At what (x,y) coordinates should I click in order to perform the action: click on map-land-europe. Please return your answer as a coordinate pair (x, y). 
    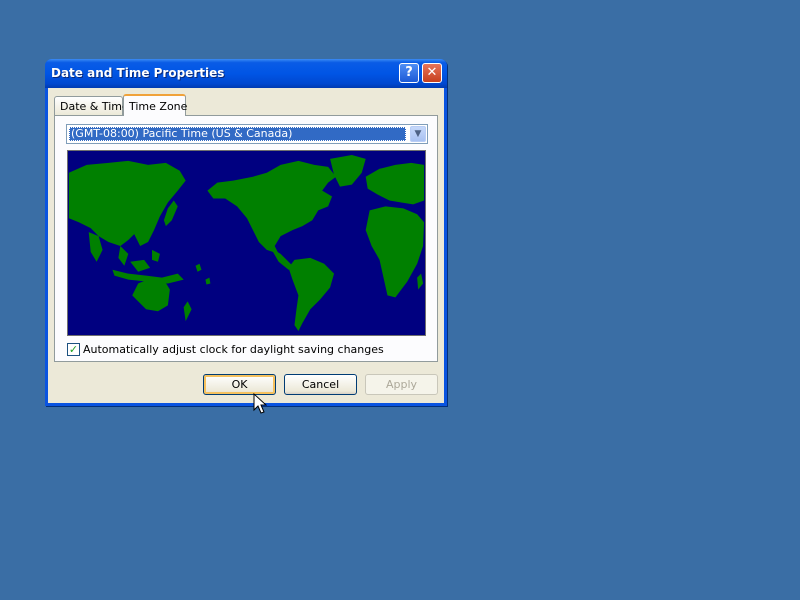
    Looking at the image, I should click on (395, 183).